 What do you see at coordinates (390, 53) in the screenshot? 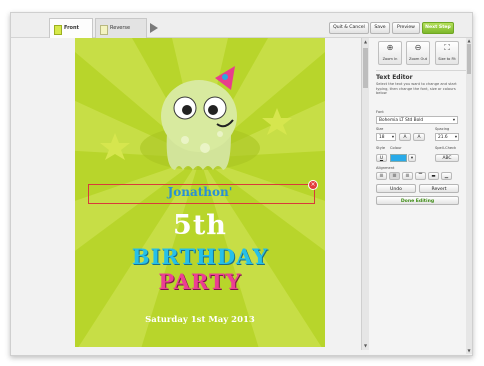
I see `zoom-in-button: ⊕ Zoom In` at bounding box center [390, 53].